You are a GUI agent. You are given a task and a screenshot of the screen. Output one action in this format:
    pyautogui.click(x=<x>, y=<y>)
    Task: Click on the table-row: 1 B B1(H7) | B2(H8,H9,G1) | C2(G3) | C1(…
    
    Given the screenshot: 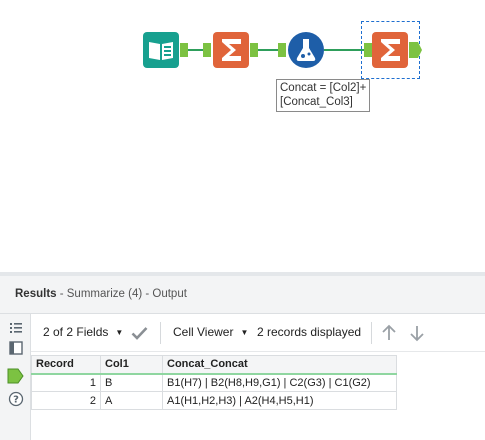 What is the action you would take?
    pyautogui.click(x=214, y=382)
    